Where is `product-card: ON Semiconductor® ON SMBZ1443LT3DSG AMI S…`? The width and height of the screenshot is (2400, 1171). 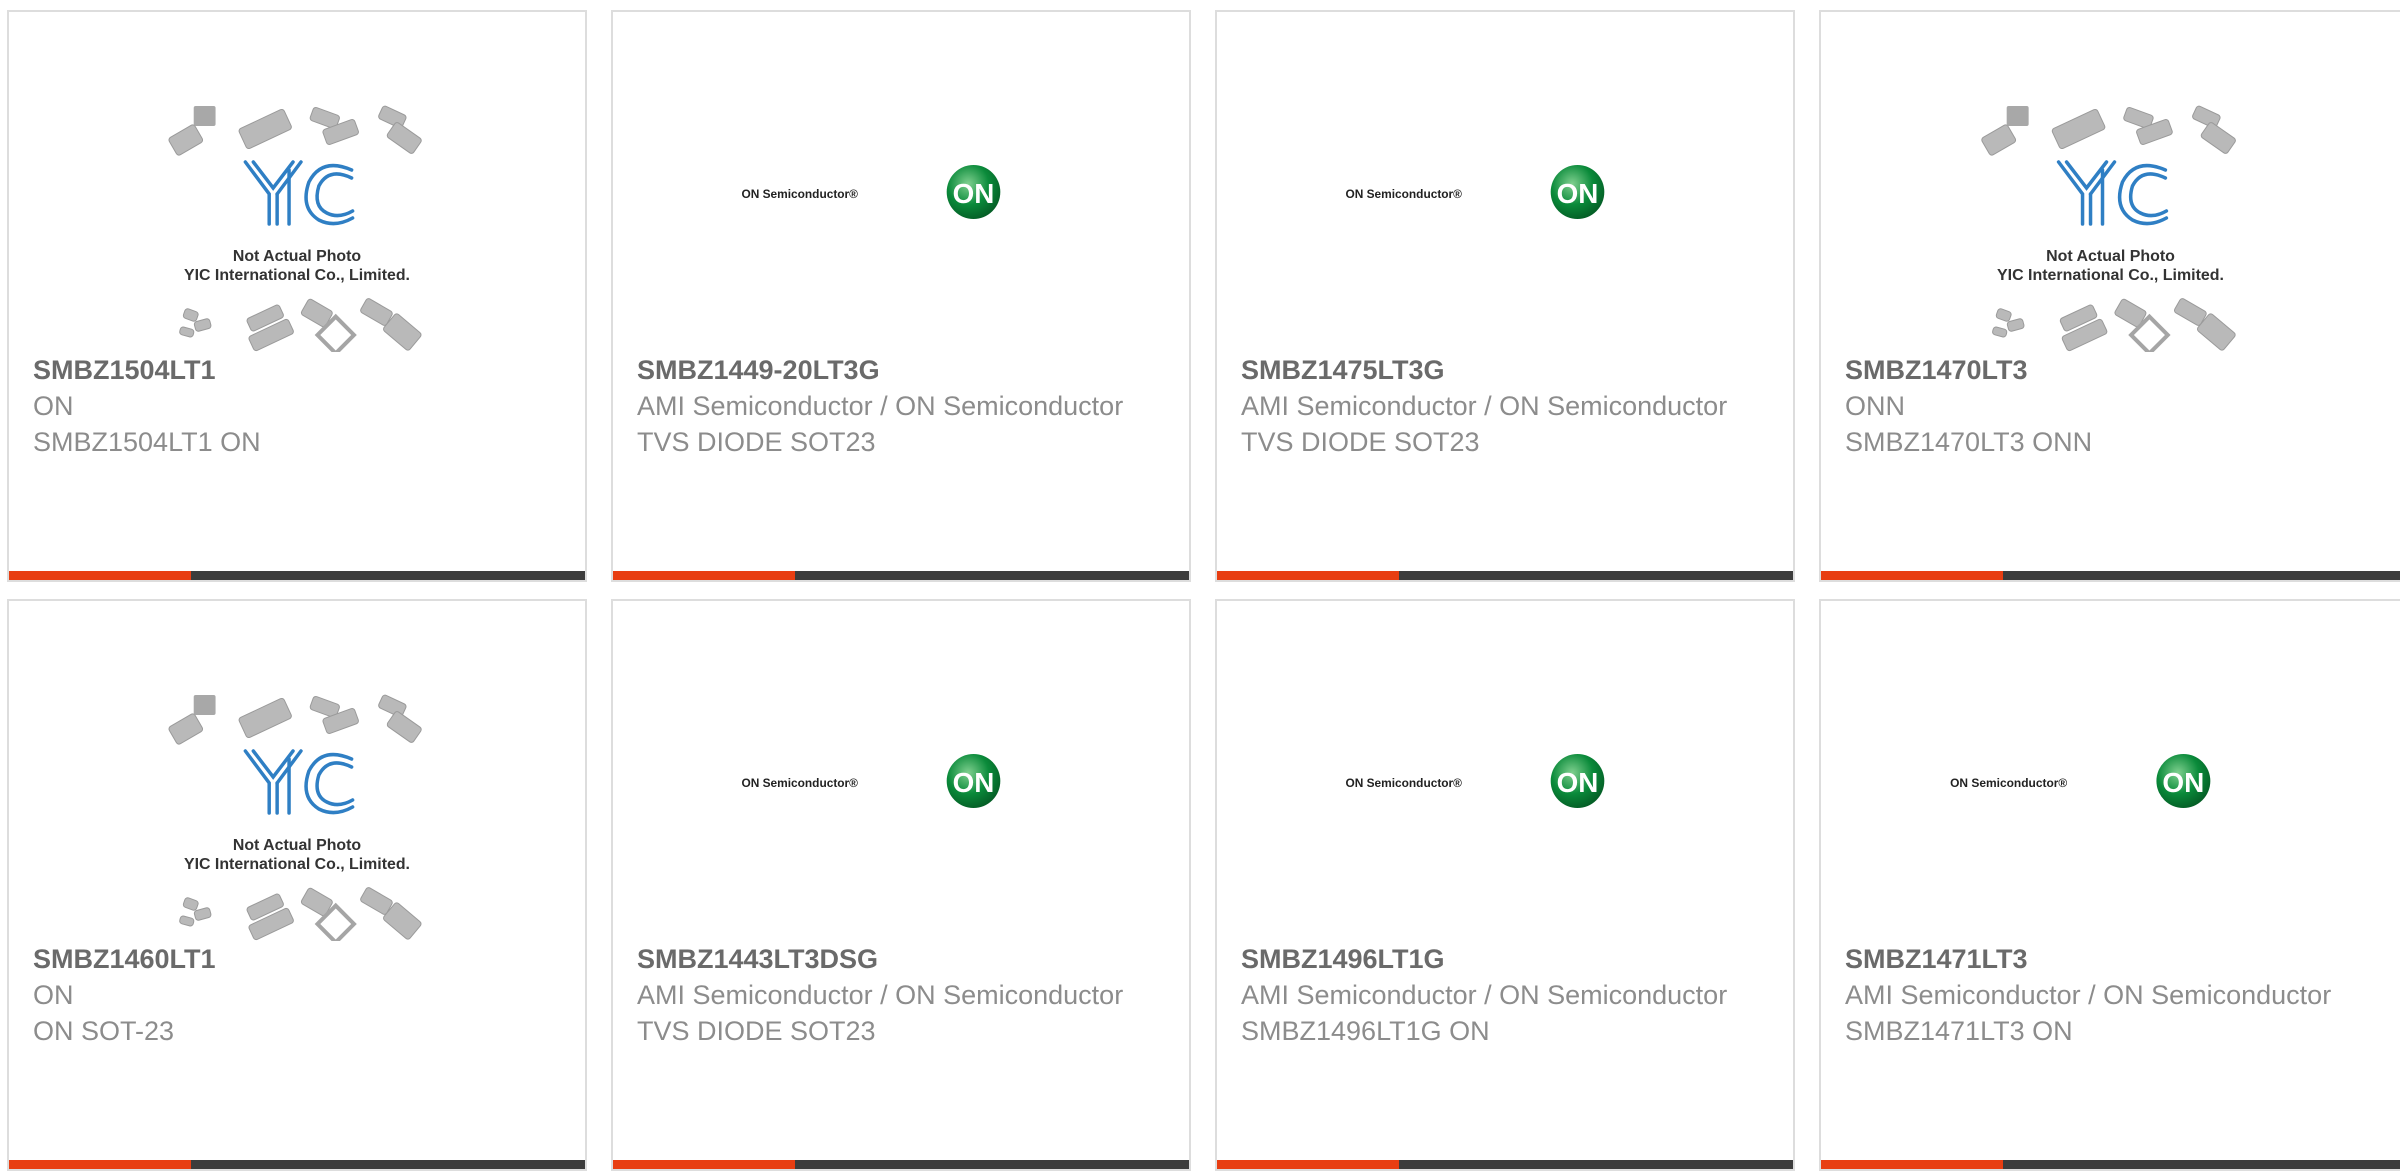
product-card: ON Semiconductor® ON SMBZ1443LT3DSG AMI S… is located at coordinates (901, 885).